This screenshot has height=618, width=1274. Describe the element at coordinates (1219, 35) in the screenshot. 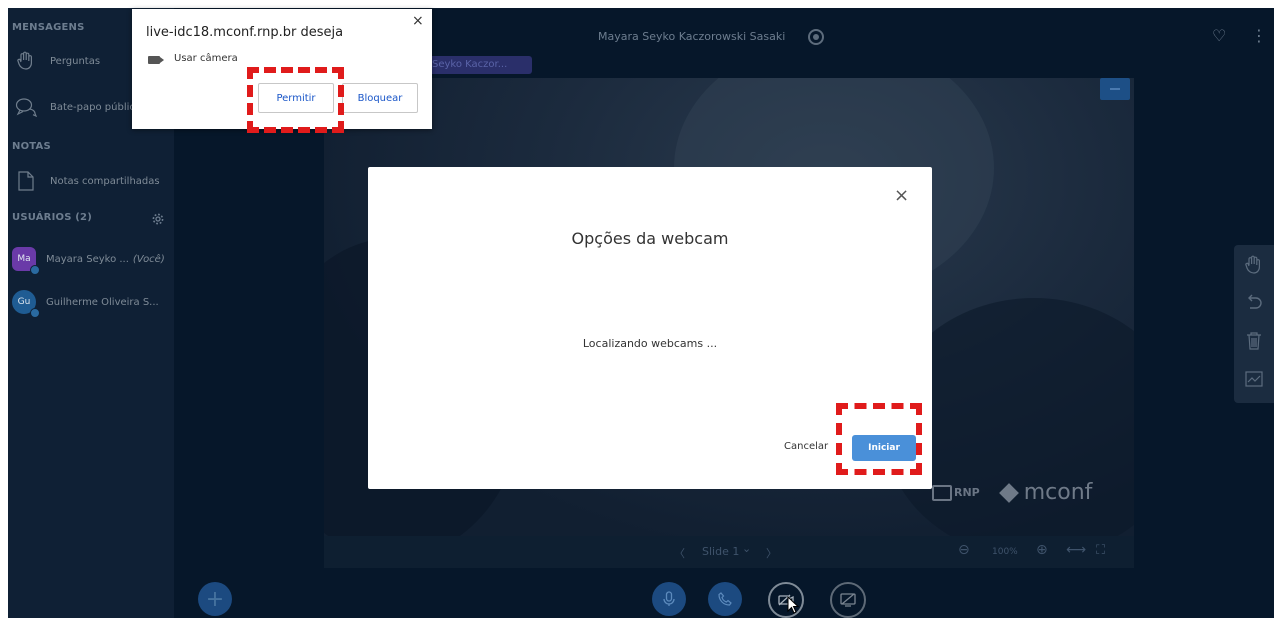

I see `heart-icon: ♡` at that location.